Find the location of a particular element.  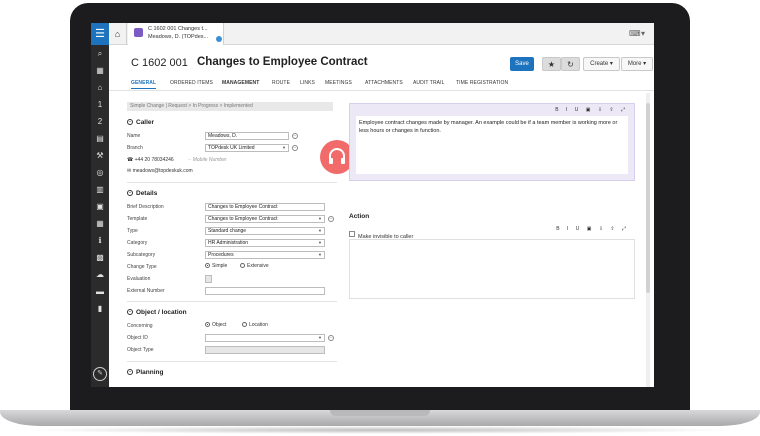

laptop-notch is located at coordinates (380, 413).